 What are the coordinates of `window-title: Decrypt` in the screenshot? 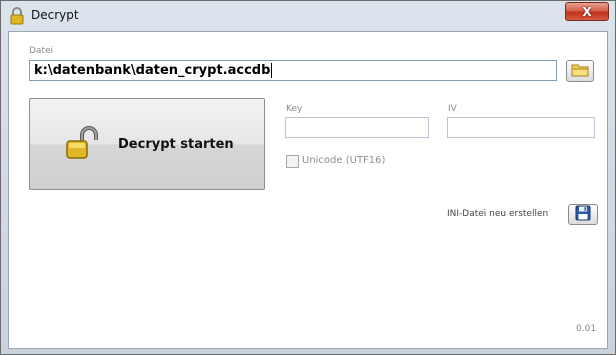 It's located at (55, 15).